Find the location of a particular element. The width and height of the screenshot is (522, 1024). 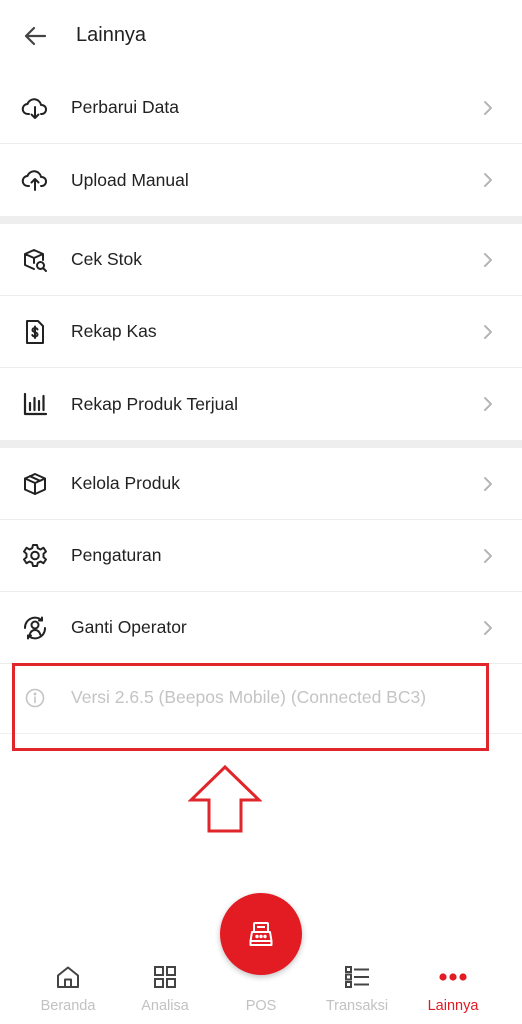

menu-item-label: Ganti Operator is located at coordinates (129, 627).